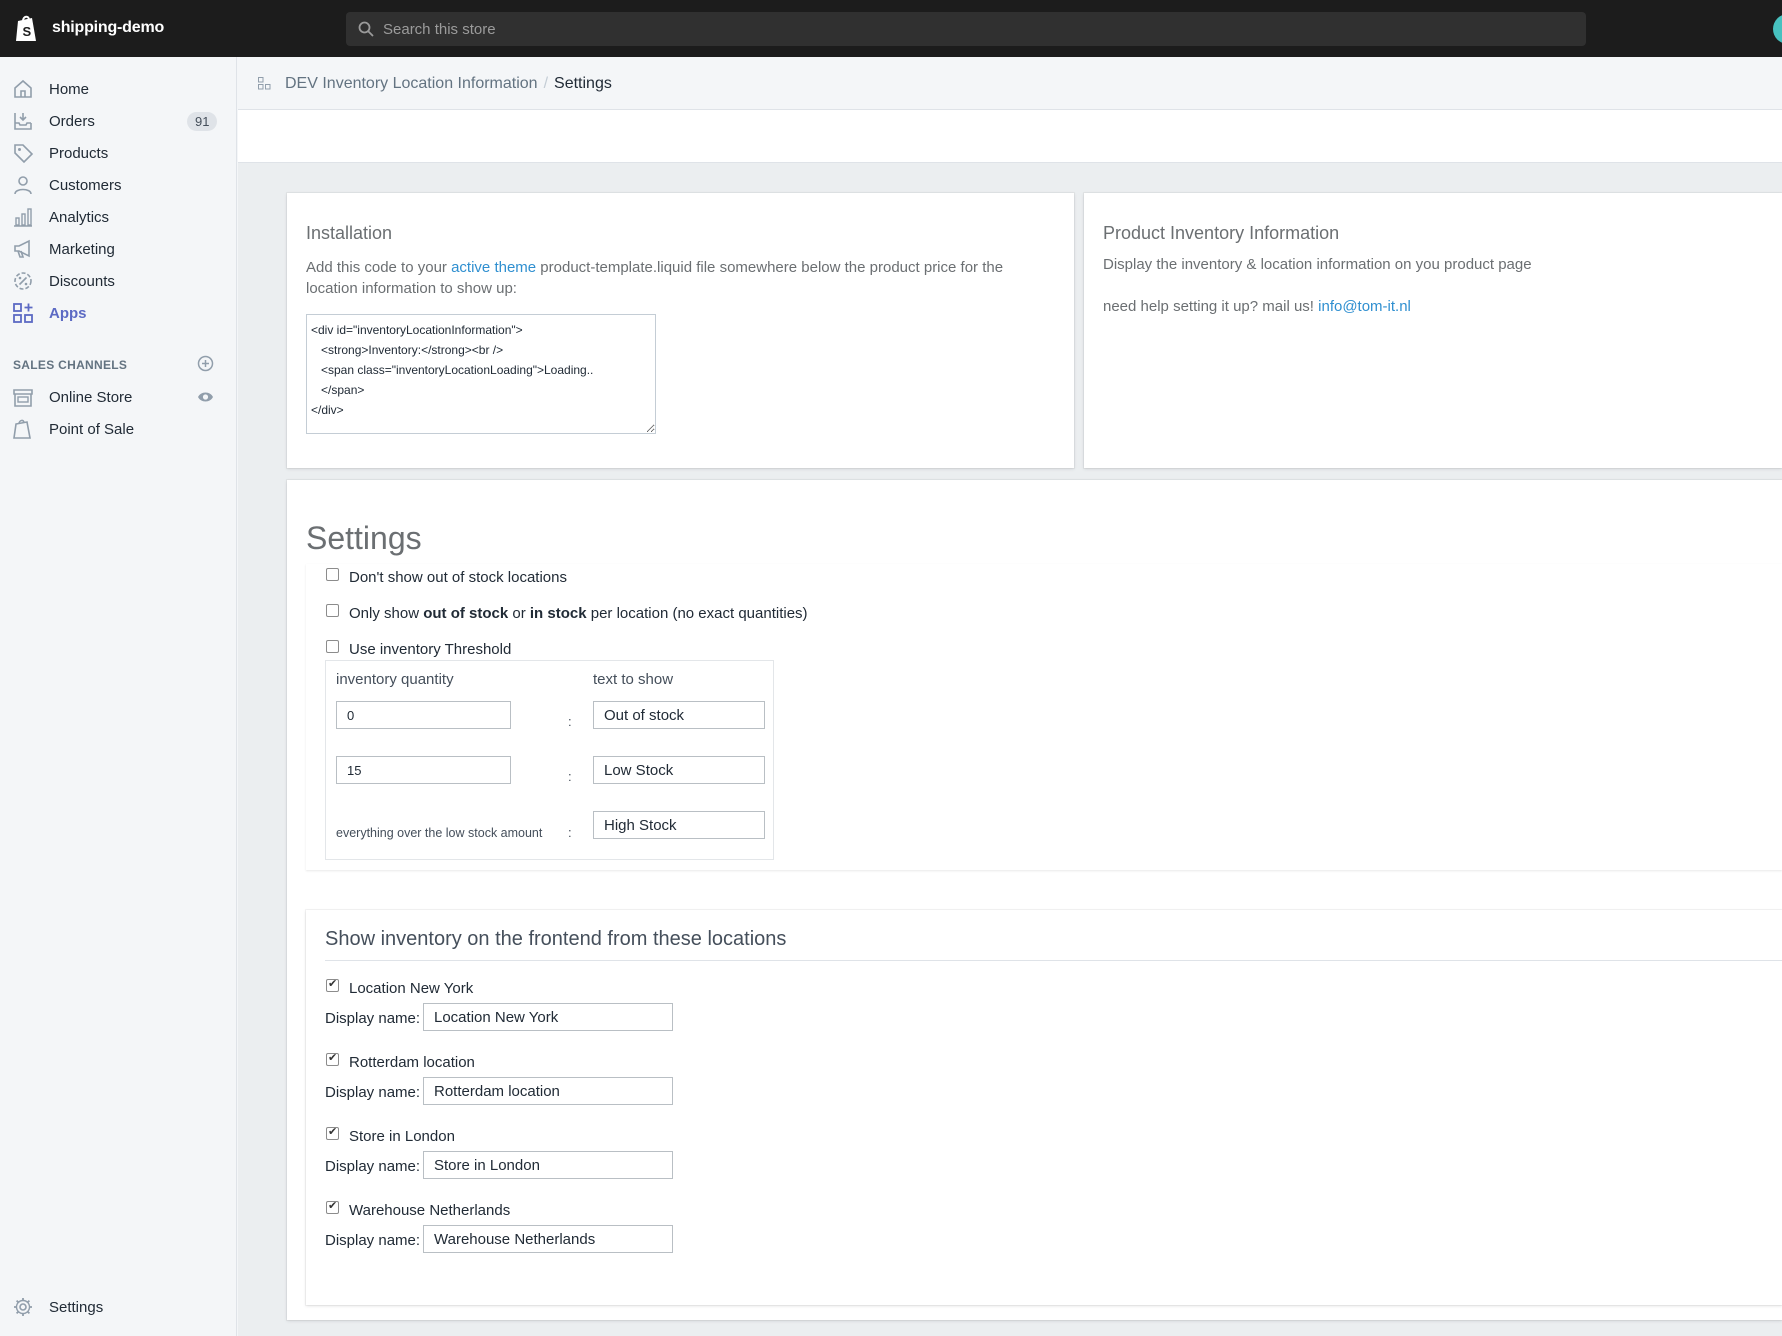  I want to click on threshold-text-header: text to show, so click(633, 679).